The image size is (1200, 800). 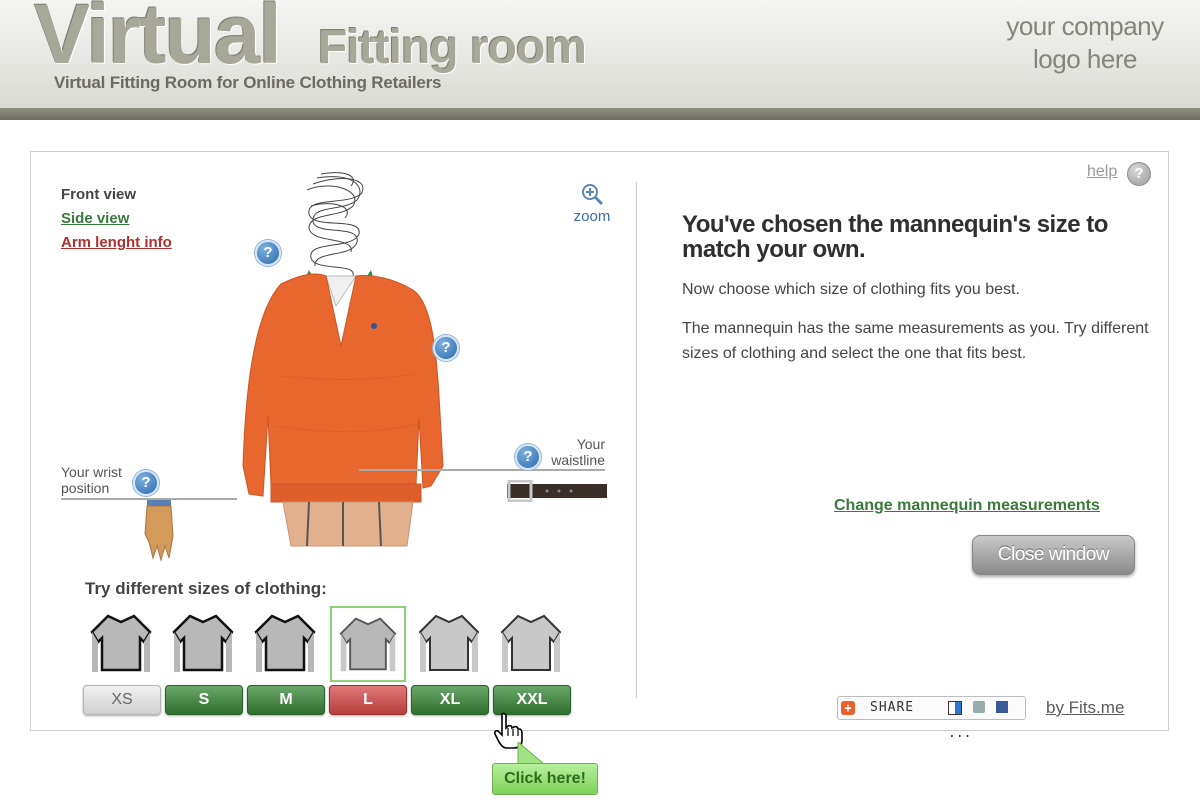 I want to click on waistline-hint: Your waistline, so click(x=568, y=452).